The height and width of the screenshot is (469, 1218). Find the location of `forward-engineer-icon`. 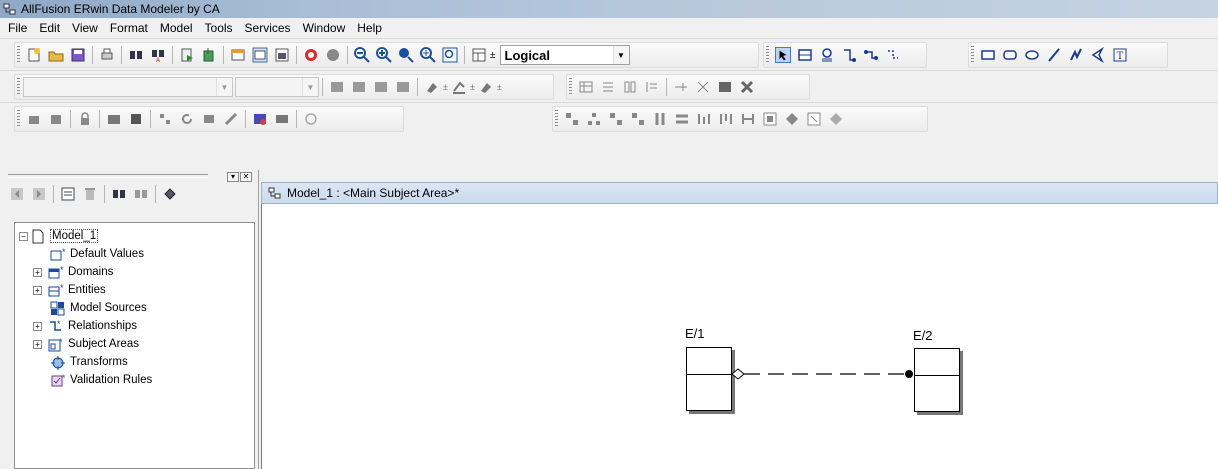

forward-engineer-icon is located at coordinates (260, 119).